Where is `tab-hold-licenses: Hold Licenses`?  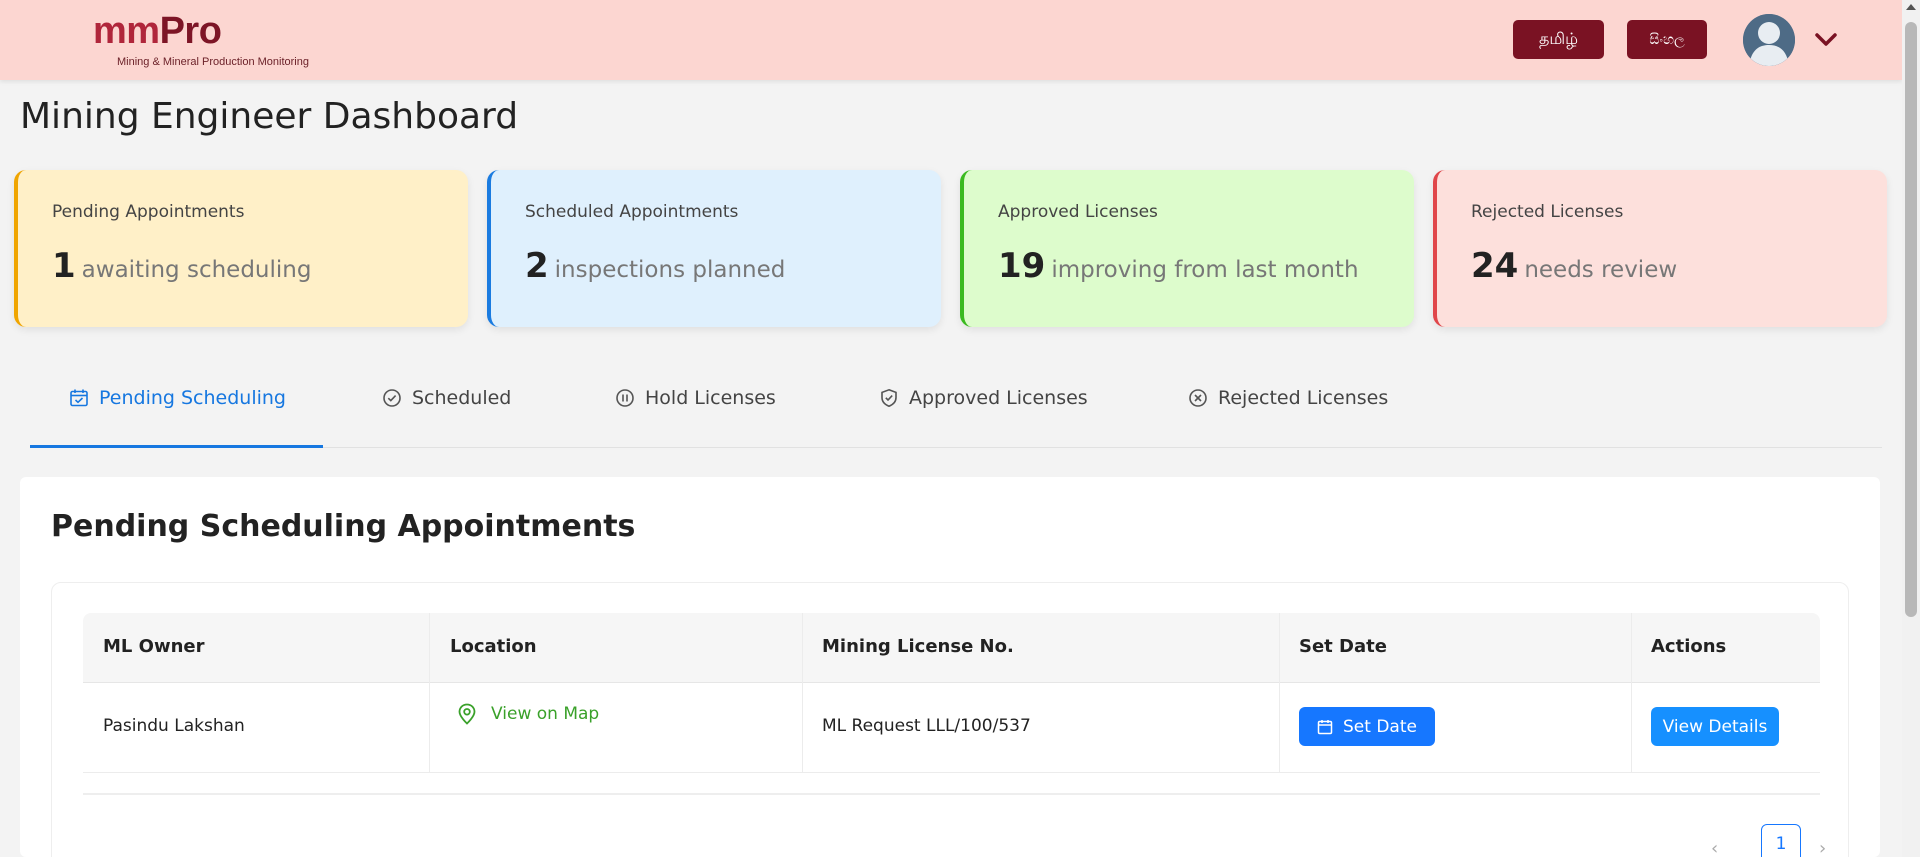 tab-hold-licenses: Hold Licenses is located at coordinates (695, 398).